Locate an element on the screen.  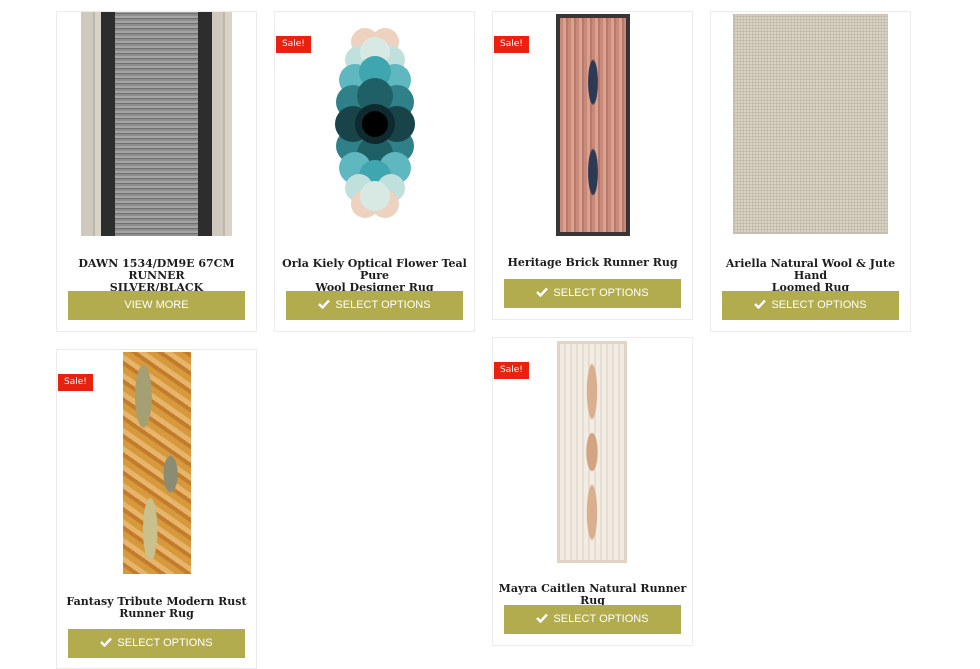
flower-rug-graphic is located at coordinates (375, 123).